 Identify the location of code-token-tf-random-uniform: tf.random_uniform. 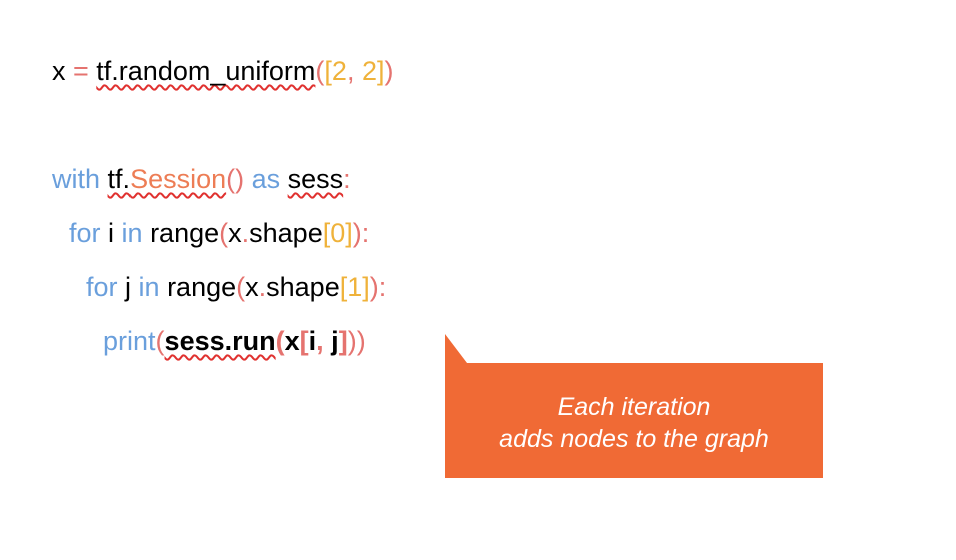
(206, 71).